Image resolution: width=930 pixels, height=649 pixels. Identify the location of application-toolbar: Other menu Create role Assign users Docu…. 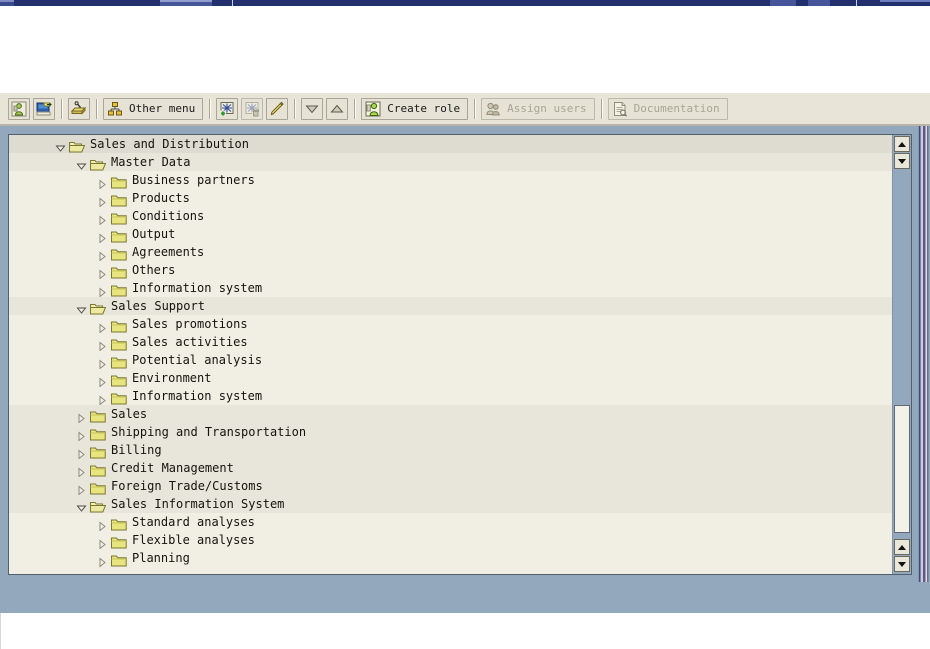
(465, 109).